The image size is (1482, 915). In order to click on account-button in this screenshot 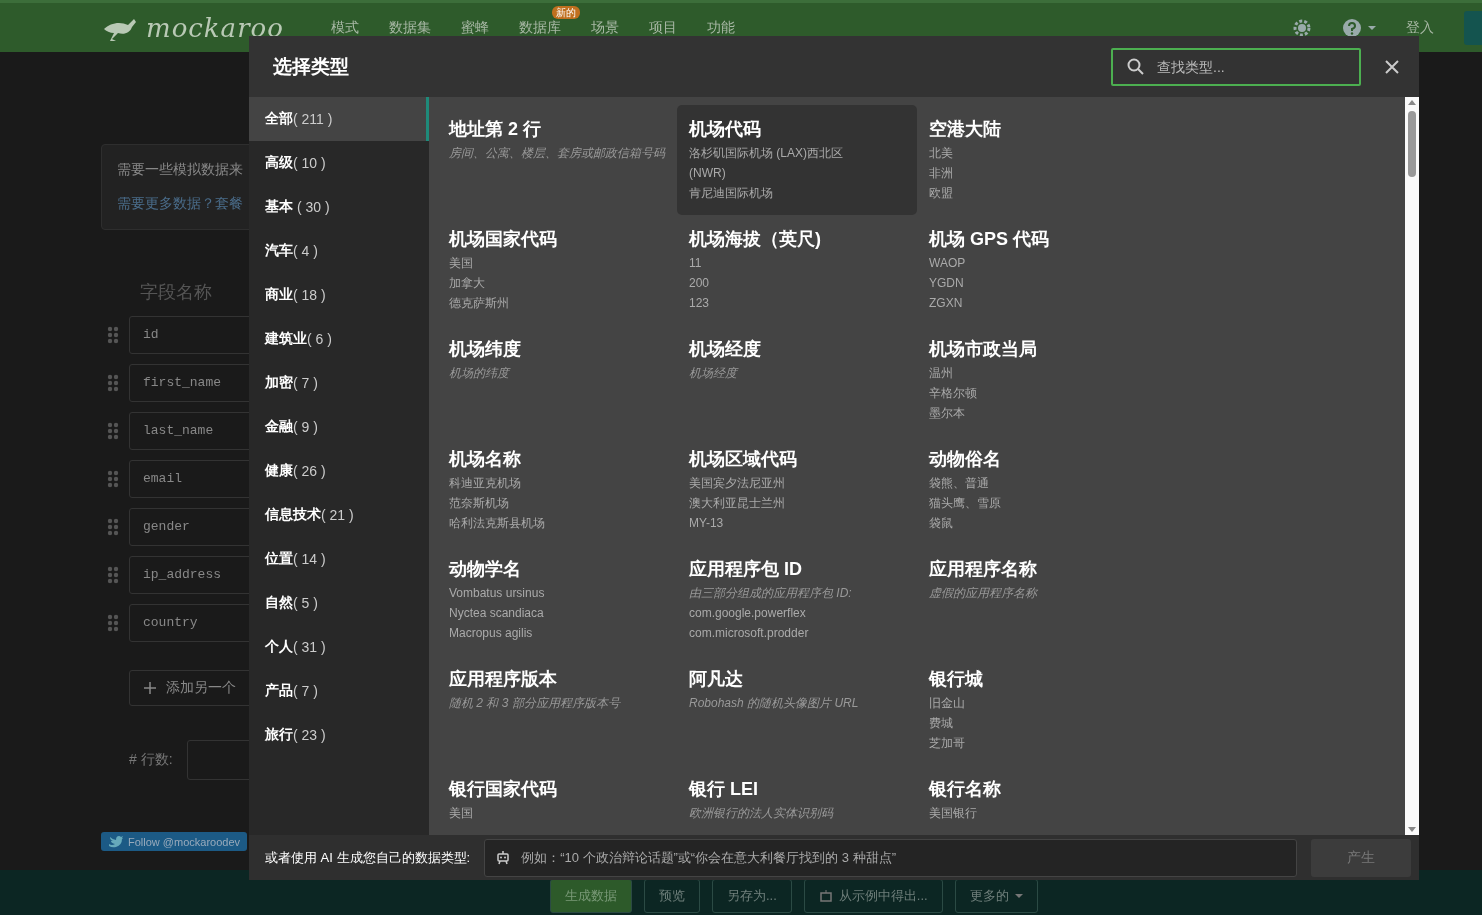, I will do `click(1473, 27)`.